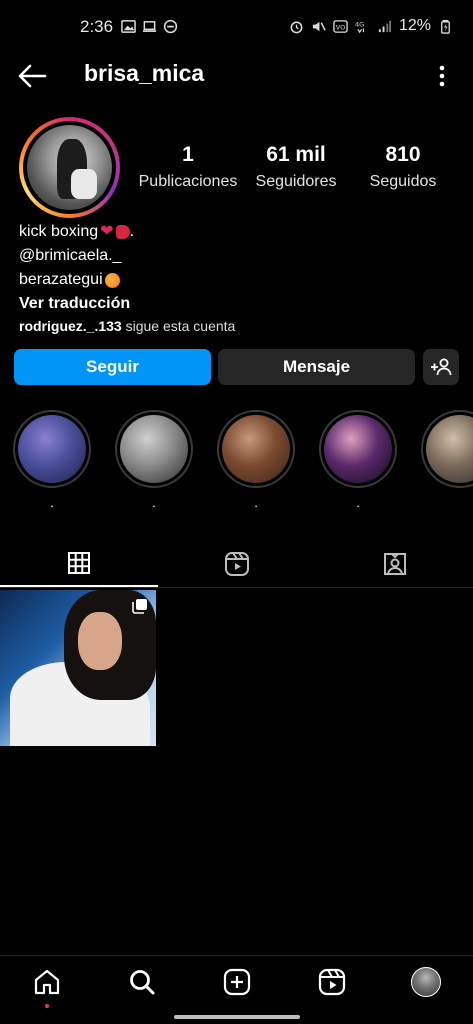 This screenshot has width=473, height=1024. I want to click on signal-bars-icon, so click(385, 26).